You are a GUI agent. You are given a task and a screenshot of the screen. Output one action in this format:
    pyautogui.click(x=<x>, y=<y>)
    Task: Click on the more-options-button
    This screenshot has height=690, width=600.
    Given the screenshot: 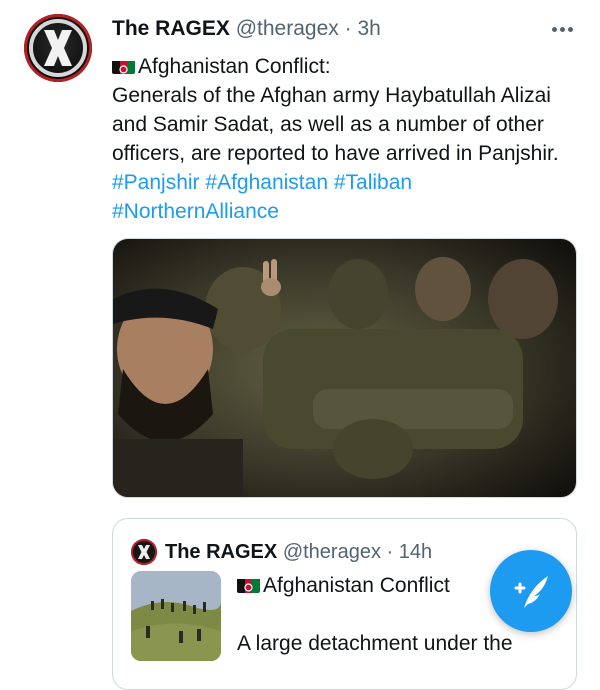 What is the action you would take?
    pyautogui.click(x=563, y=28)
    